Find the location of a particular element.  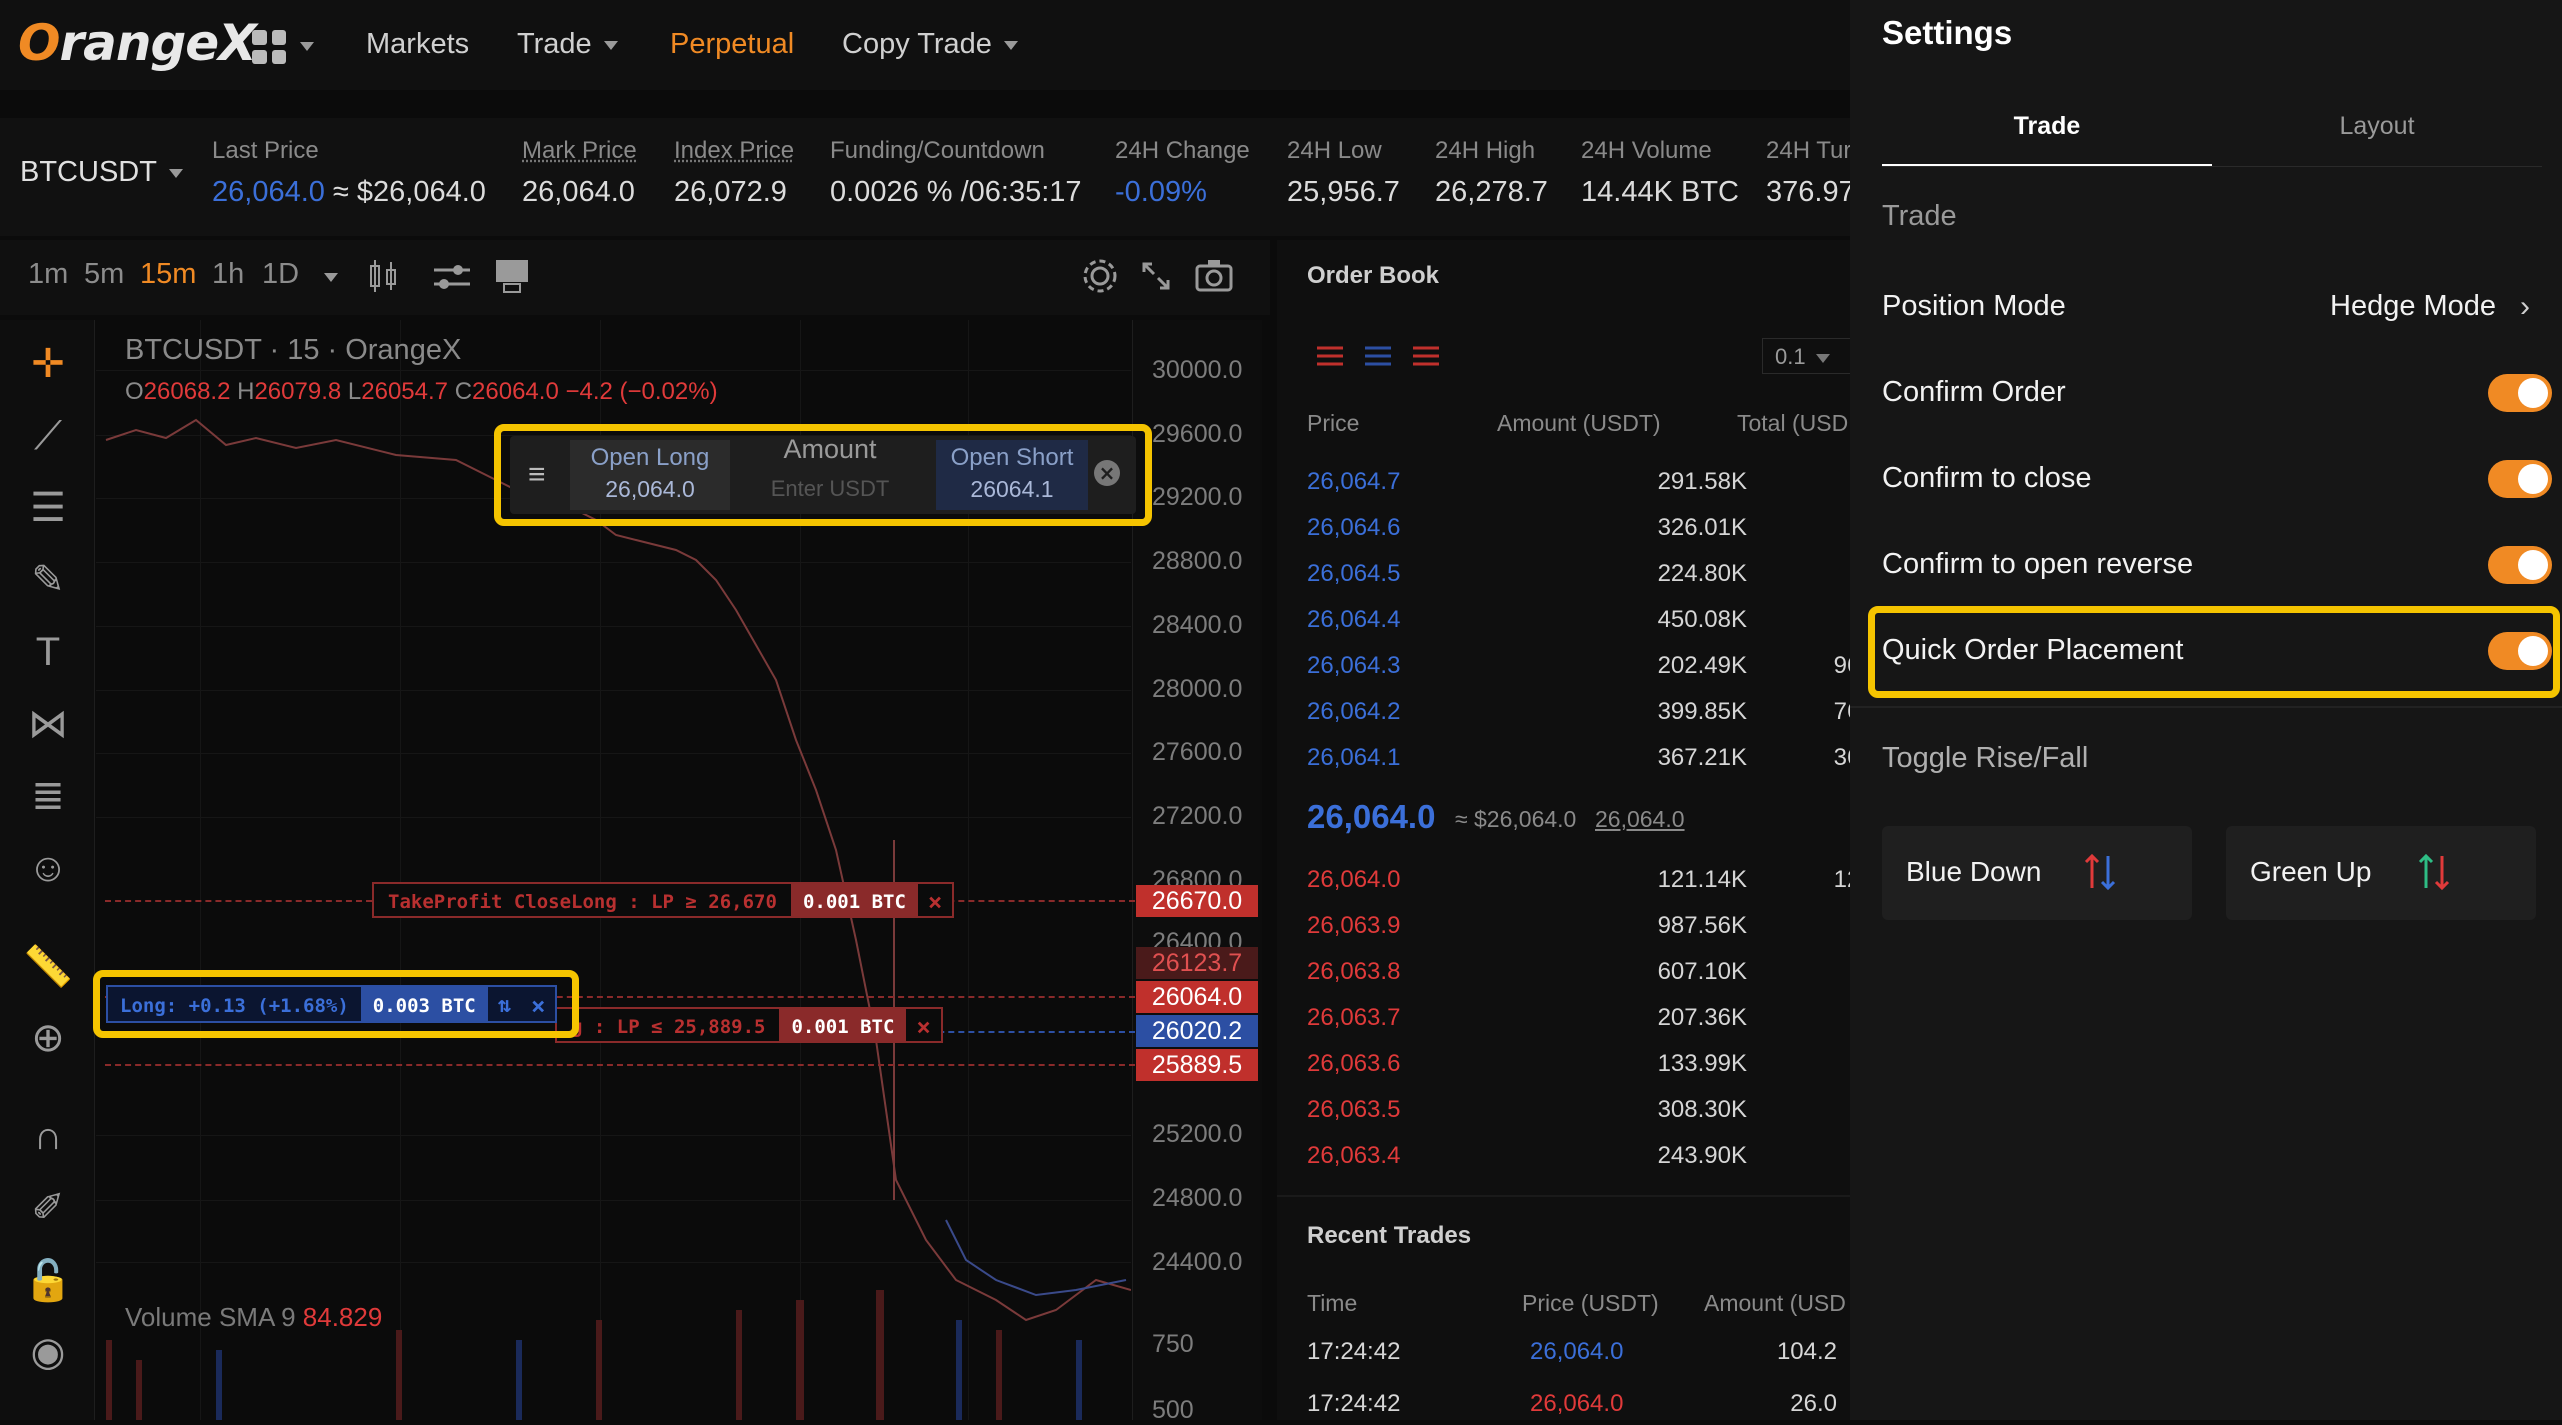

magnet-icon: ∩ is located at coordinates (48, 1136).